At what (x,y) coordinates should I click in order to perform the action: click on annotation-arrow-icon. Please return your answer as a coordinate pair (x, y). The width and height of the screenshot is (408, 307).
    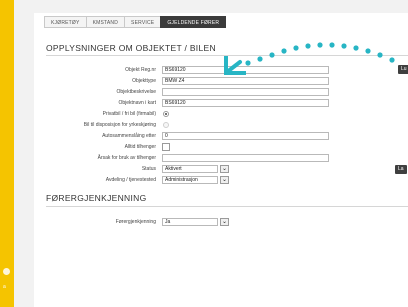
    Looking at the image, I should click on (309, 58).